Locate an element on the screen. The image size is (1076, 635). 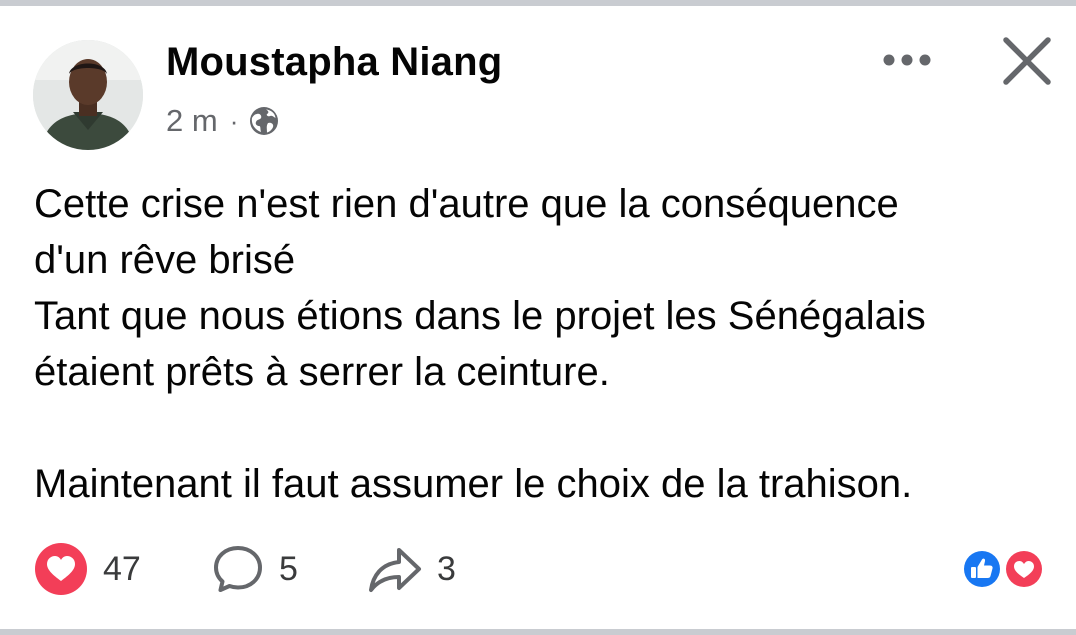
love-reaction-icon is located at coordinates (1024, 569).